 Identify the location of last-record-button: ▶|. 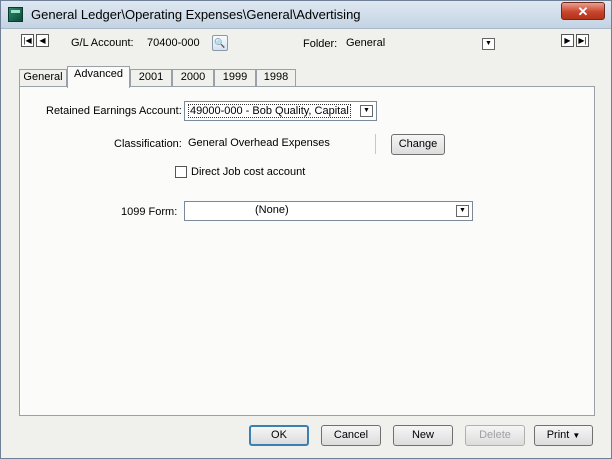
(582, 40).